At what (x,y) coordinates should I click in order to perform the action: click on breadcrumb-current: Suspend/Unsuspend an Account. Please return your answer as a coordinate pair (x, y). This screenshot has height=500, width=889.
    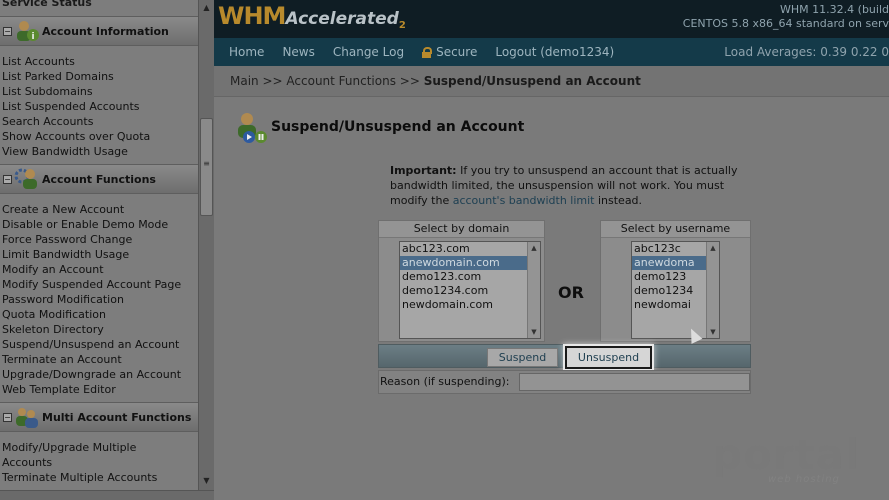
    Looking at the image, I should click on (532, 81).